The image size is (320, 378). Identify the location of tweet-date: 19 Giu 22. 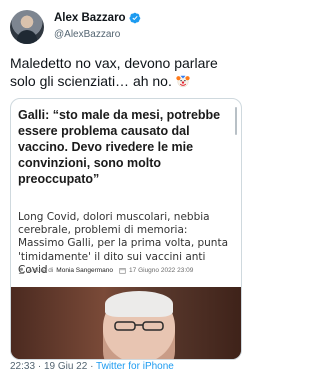
(65, 366).